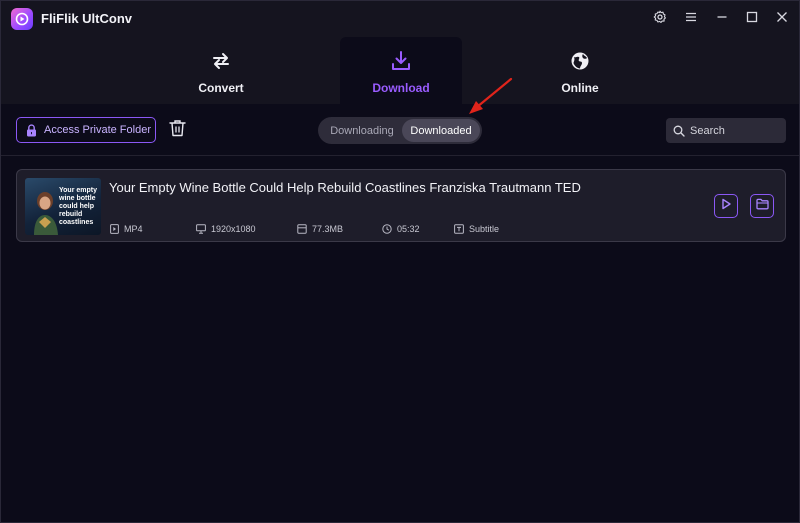 This screenshot has height=523, width=800. What do you see at coordinates (400, 19) in the screenshot?
I see `title-bar: FliFlik UltConv` at bounding box center [400, 19].